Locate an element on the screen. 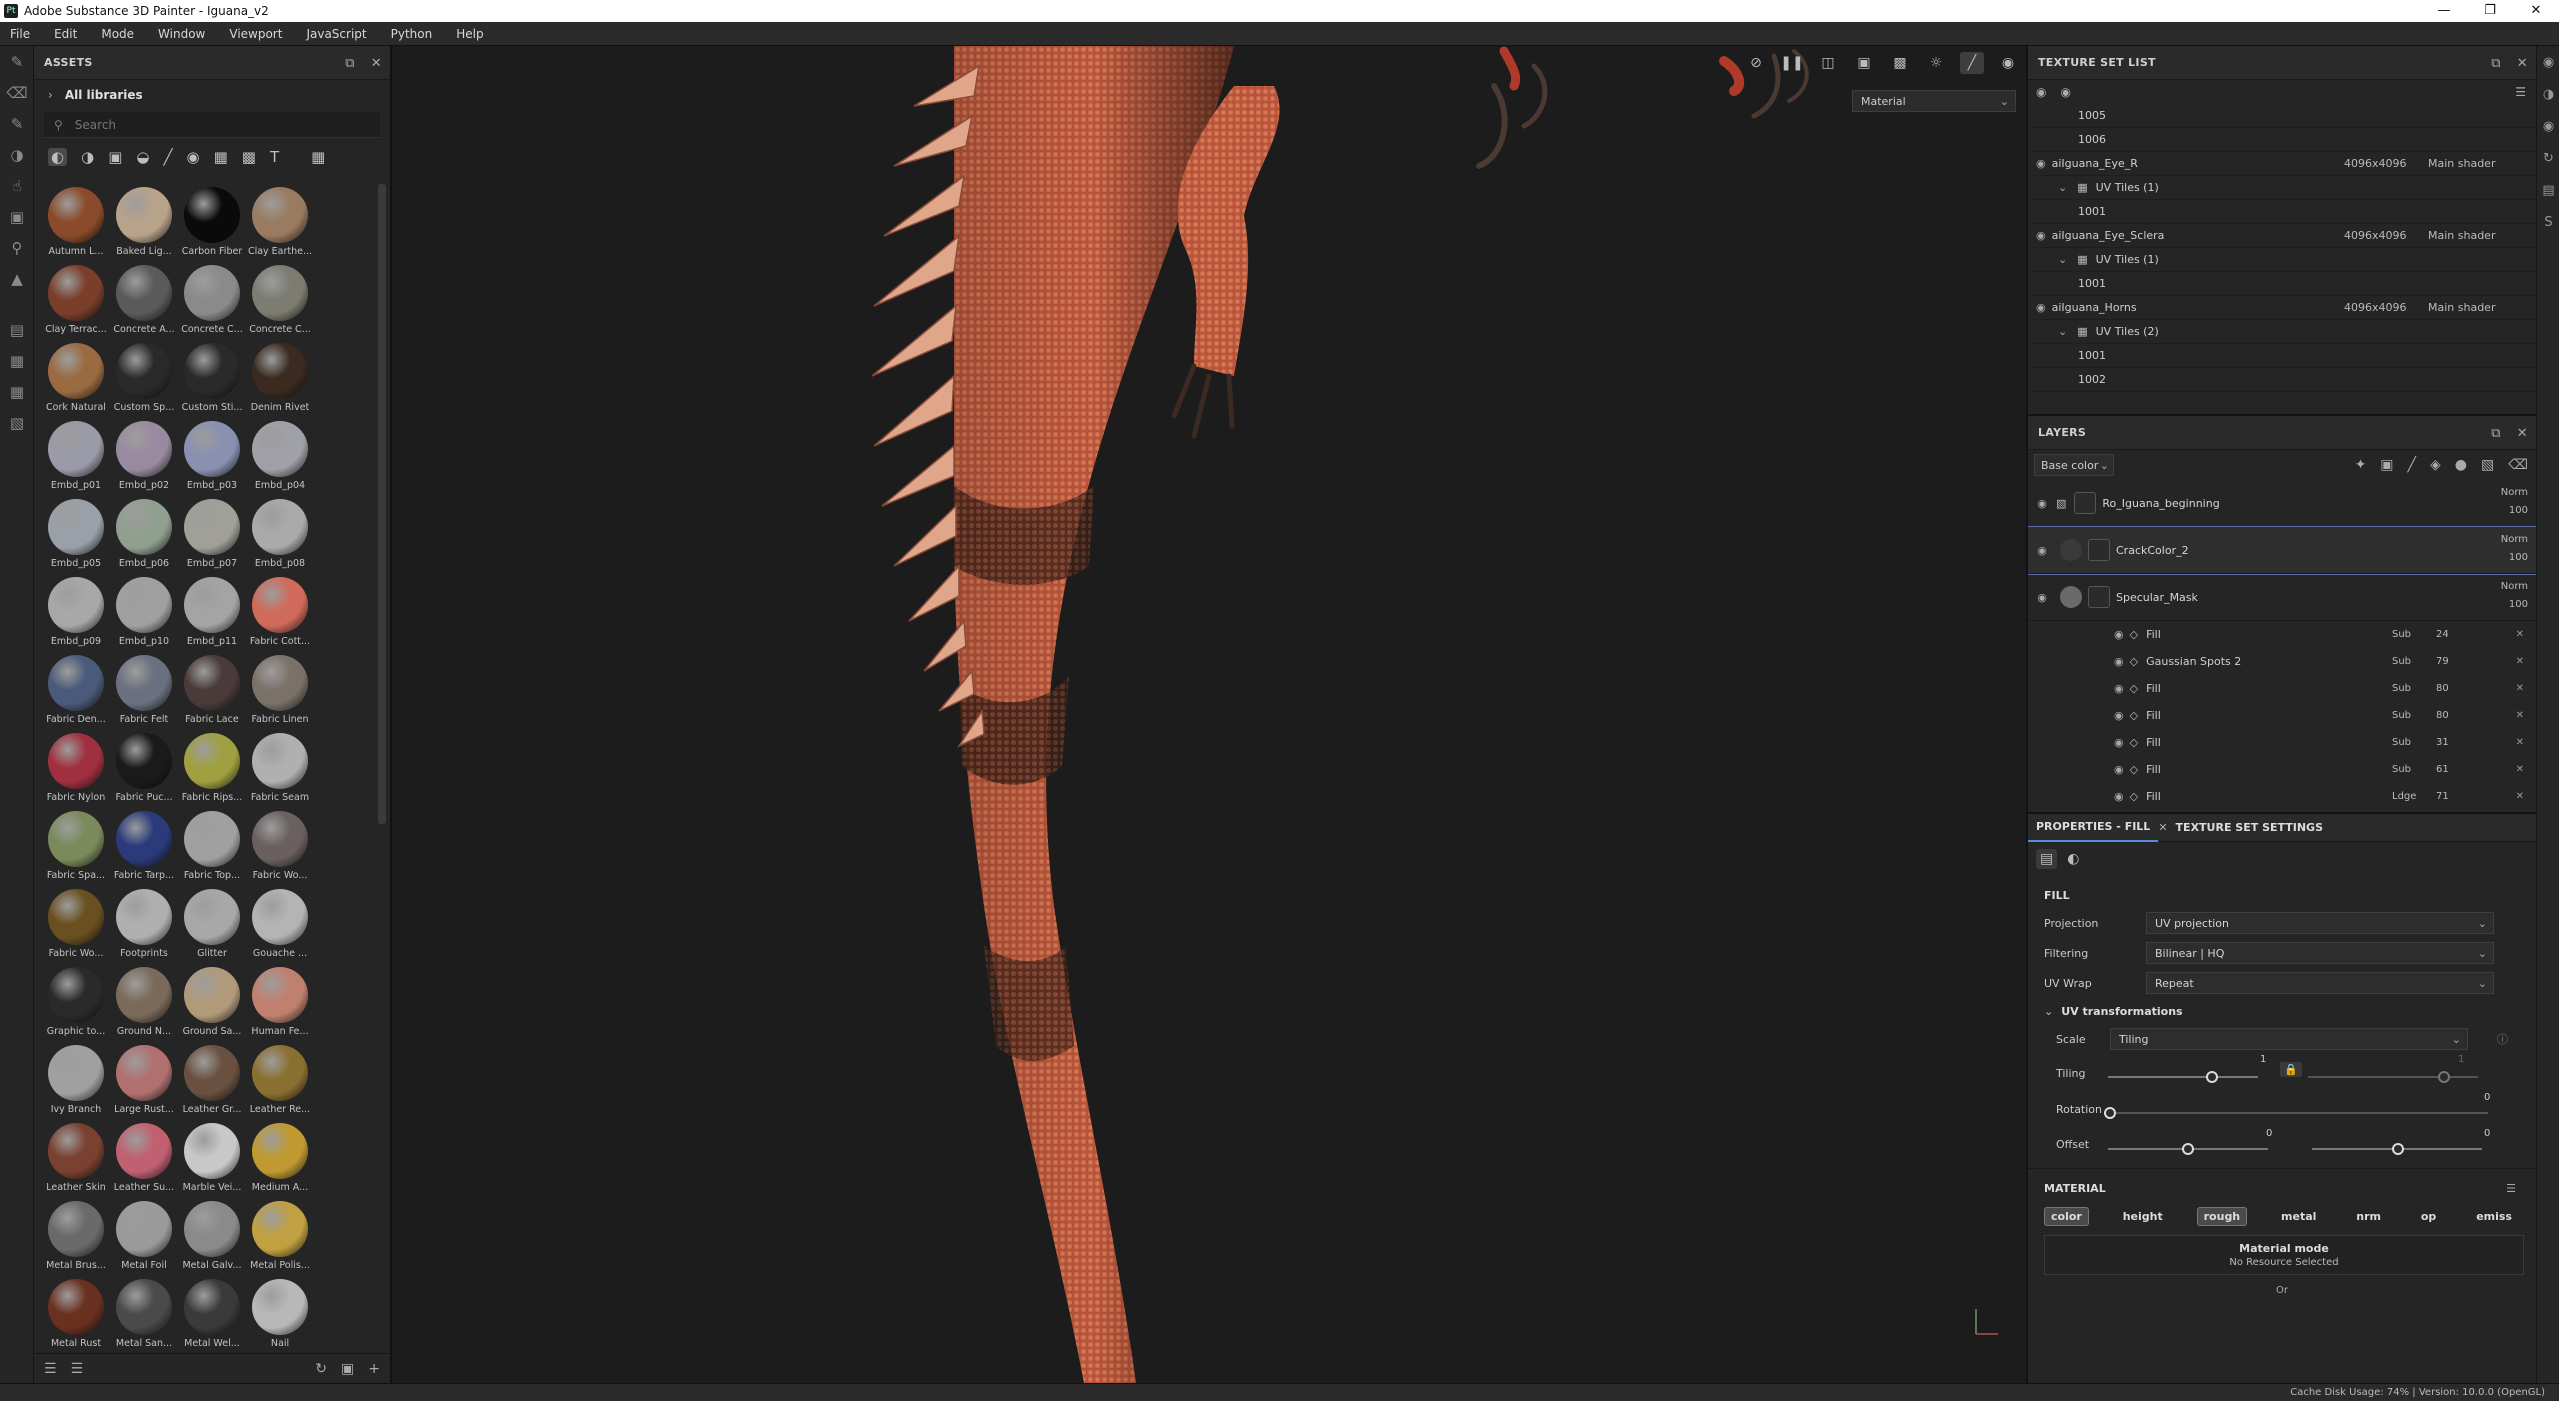 This screenshot has width=2559, height=1401. rotation-slider-knob is located at coordinates (2110, 1113).